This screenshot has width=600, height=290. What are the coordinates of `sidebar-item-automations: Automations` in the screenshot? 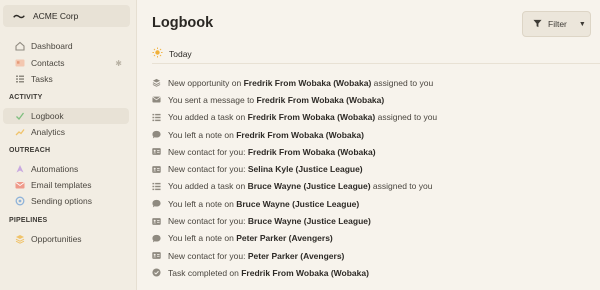 It's located at (66, 169).